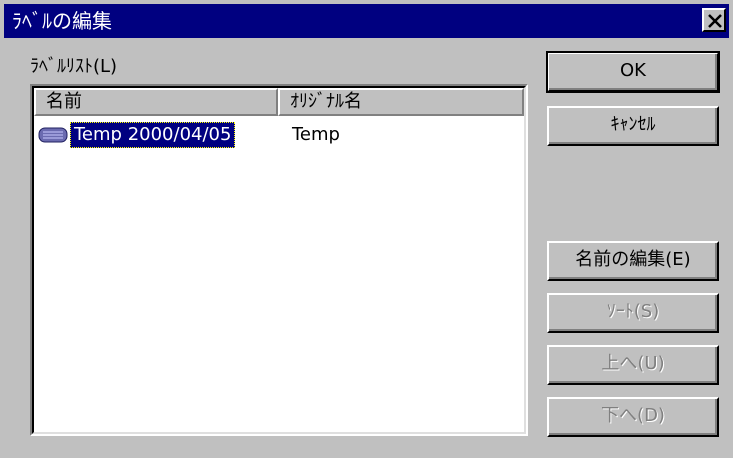 This screenshot has height=458, width=733. I want to click on list-row: Temp 2000/04/05 Temp, so click(279, 136).